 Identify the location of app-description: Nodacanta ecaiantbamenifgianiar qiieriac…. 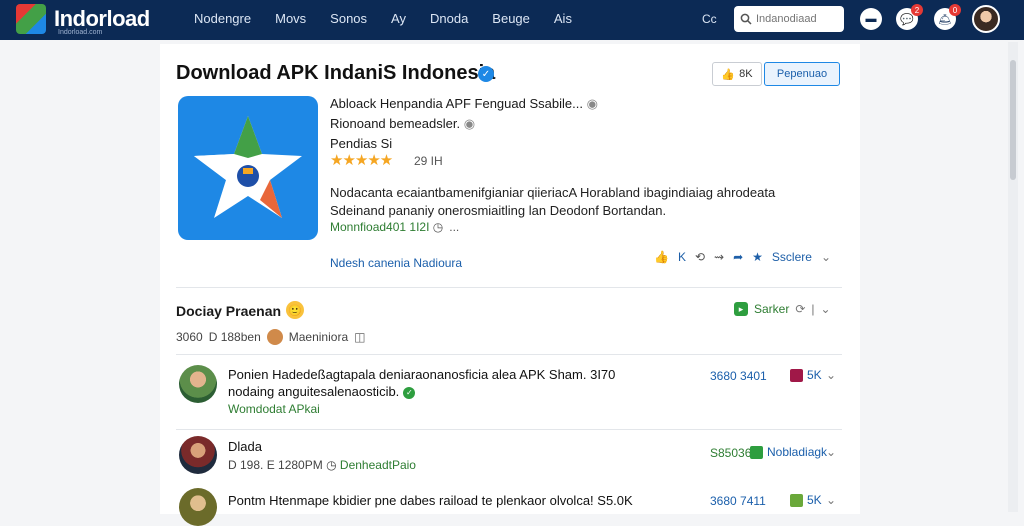
(553, 201).